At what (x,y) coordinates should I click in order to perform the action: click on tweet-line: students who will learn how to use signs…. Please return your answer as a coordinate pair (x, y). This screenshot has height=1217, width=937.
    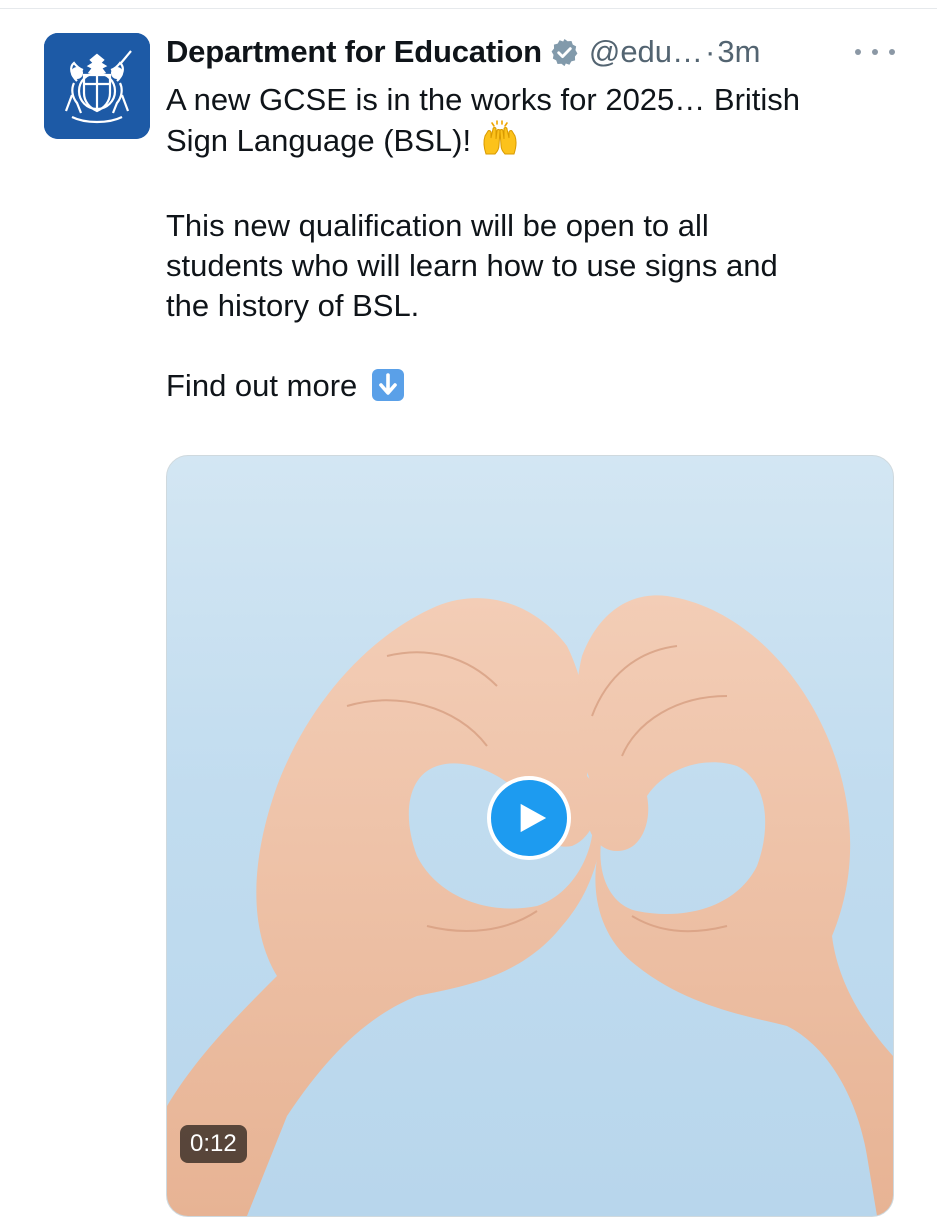
    Looking at the image, I should click on (472, 265).